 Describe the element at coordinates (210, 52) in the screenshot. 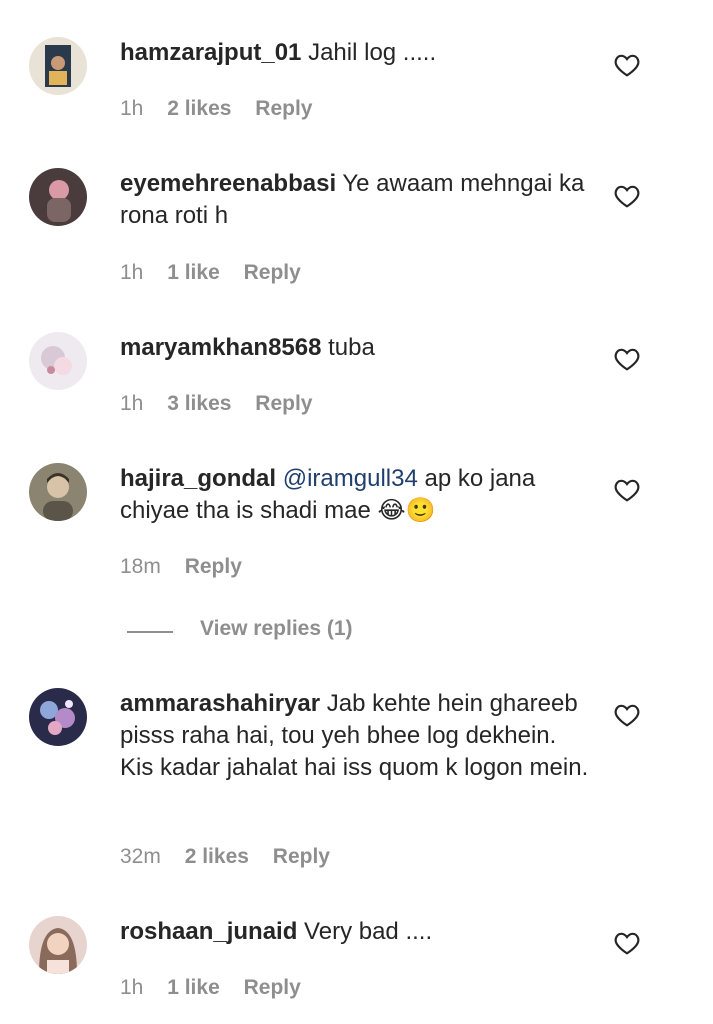

I see `username: hamzarajput_01` at that location.